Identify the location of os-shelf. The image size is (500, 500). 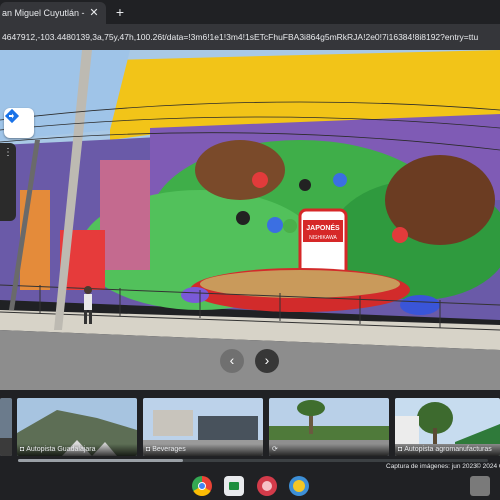
(250, 486).